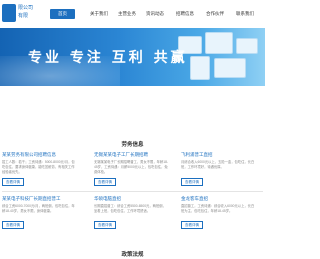  Describe the element at coordinates (107, 199) in the screenshot. I see `job-card-title: 华硕电脑直招` at that location.